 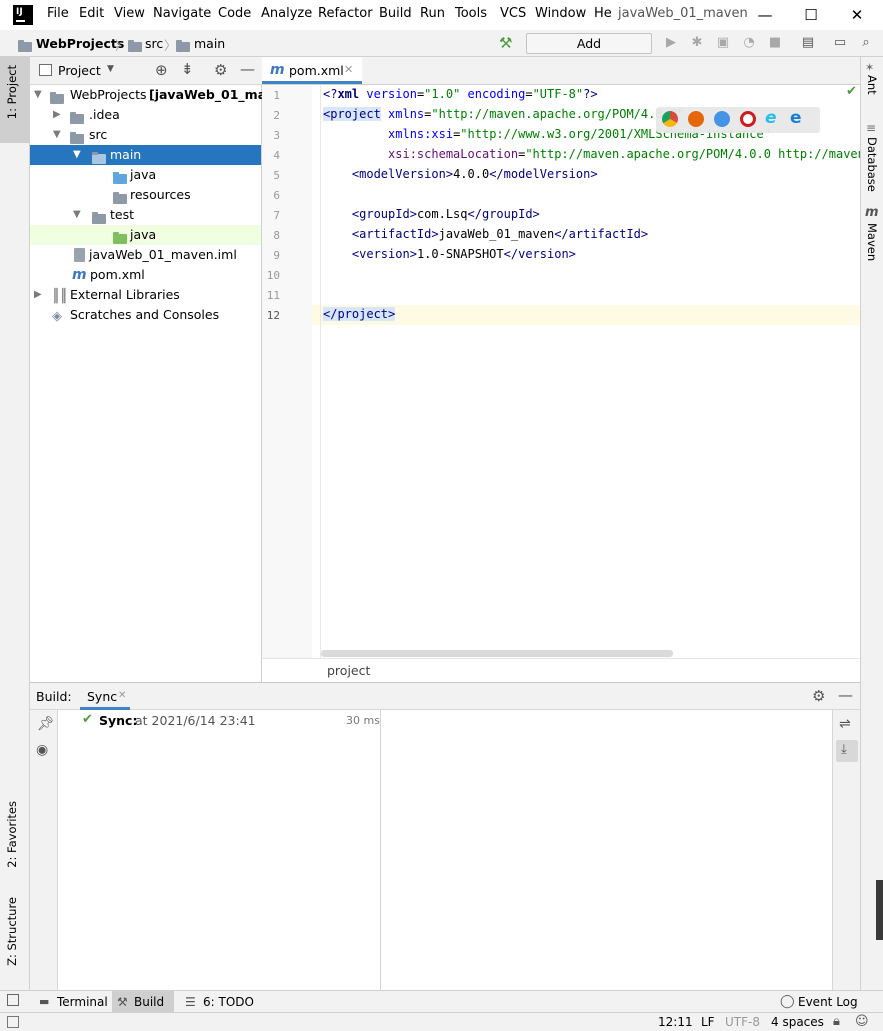 I want to click on maximize-button: ☐, so click(x=811, y=15).